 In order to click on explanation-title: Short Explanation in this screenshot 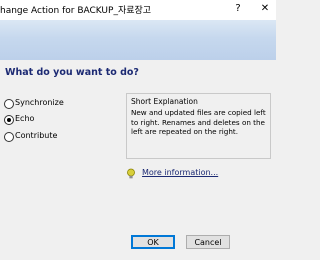, I will do `click(164, 101)`.